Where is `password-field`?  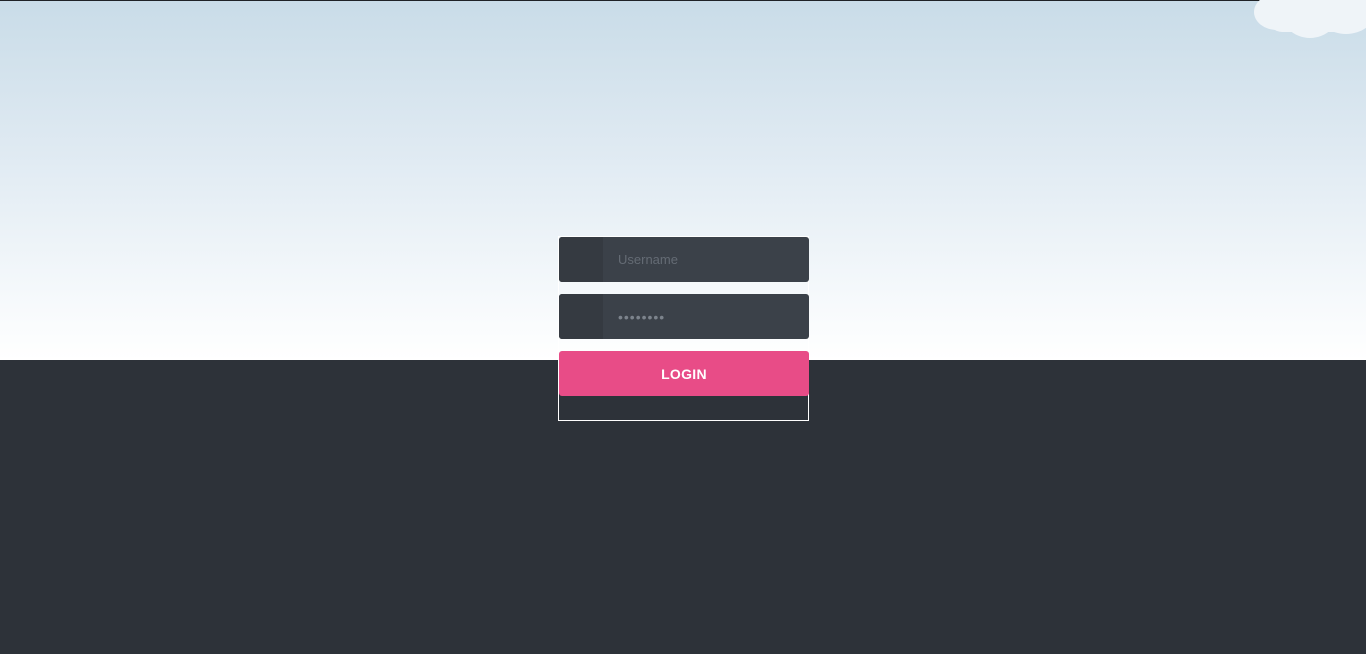
password-field is located at coordinates (684, 316).